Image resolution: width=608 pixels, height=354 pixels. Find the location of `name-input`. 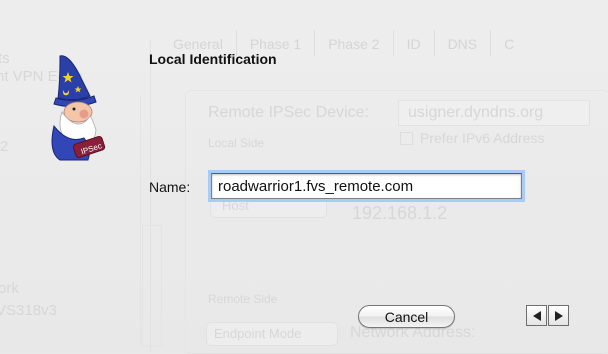

name-input is located at coordinates (366, 186).